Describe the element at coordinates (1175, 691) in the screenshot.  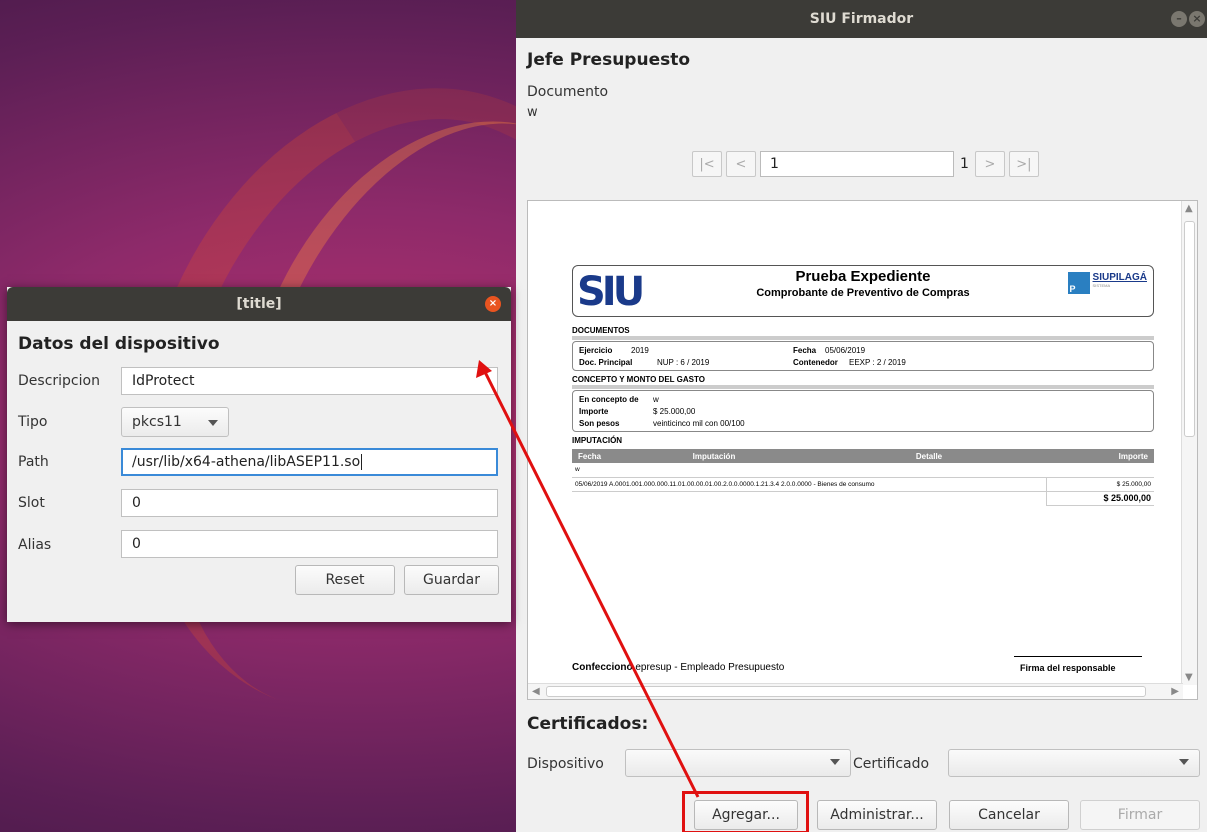
I see `scroll-right-icon: ▶` at that location.